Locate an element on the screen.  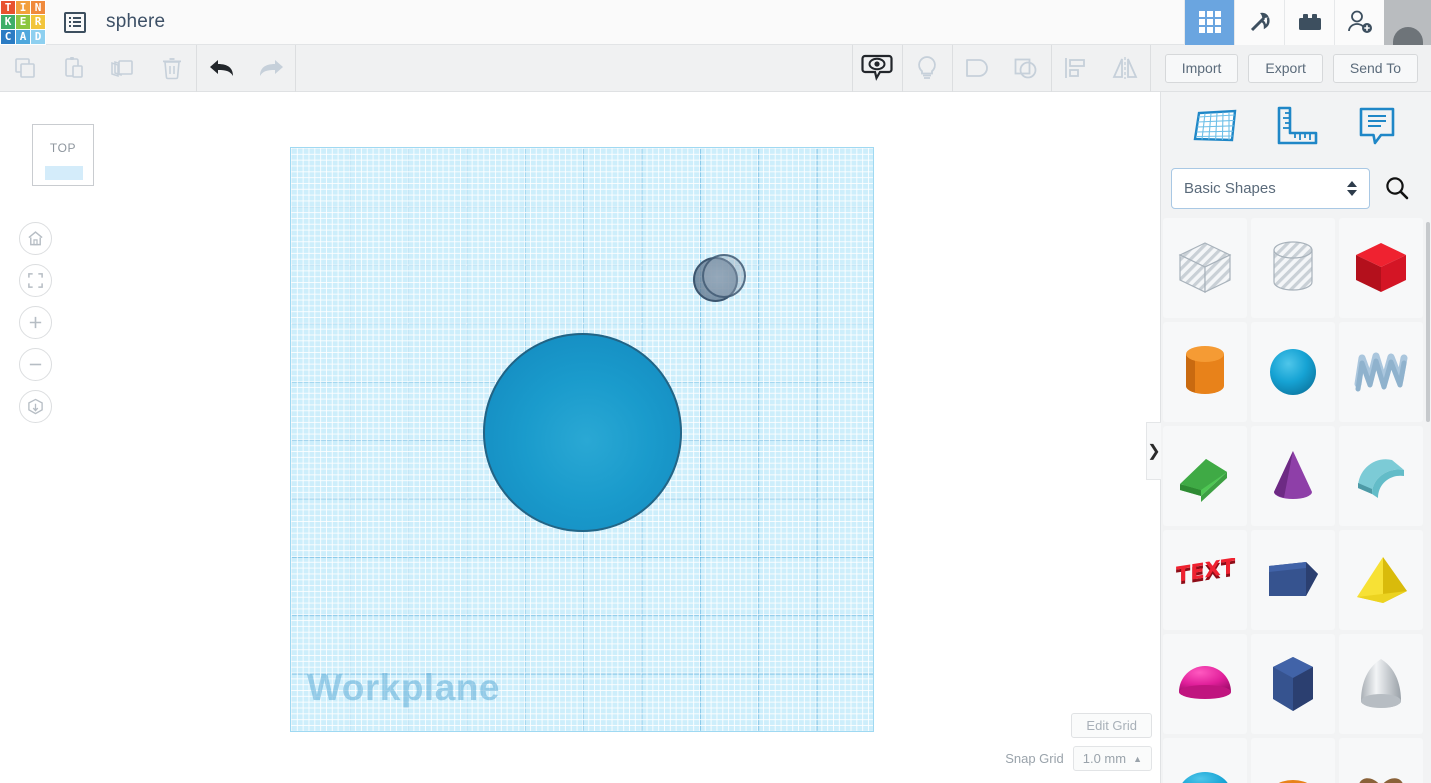
pickaxe-icon is located at coordinates (1260, 22).